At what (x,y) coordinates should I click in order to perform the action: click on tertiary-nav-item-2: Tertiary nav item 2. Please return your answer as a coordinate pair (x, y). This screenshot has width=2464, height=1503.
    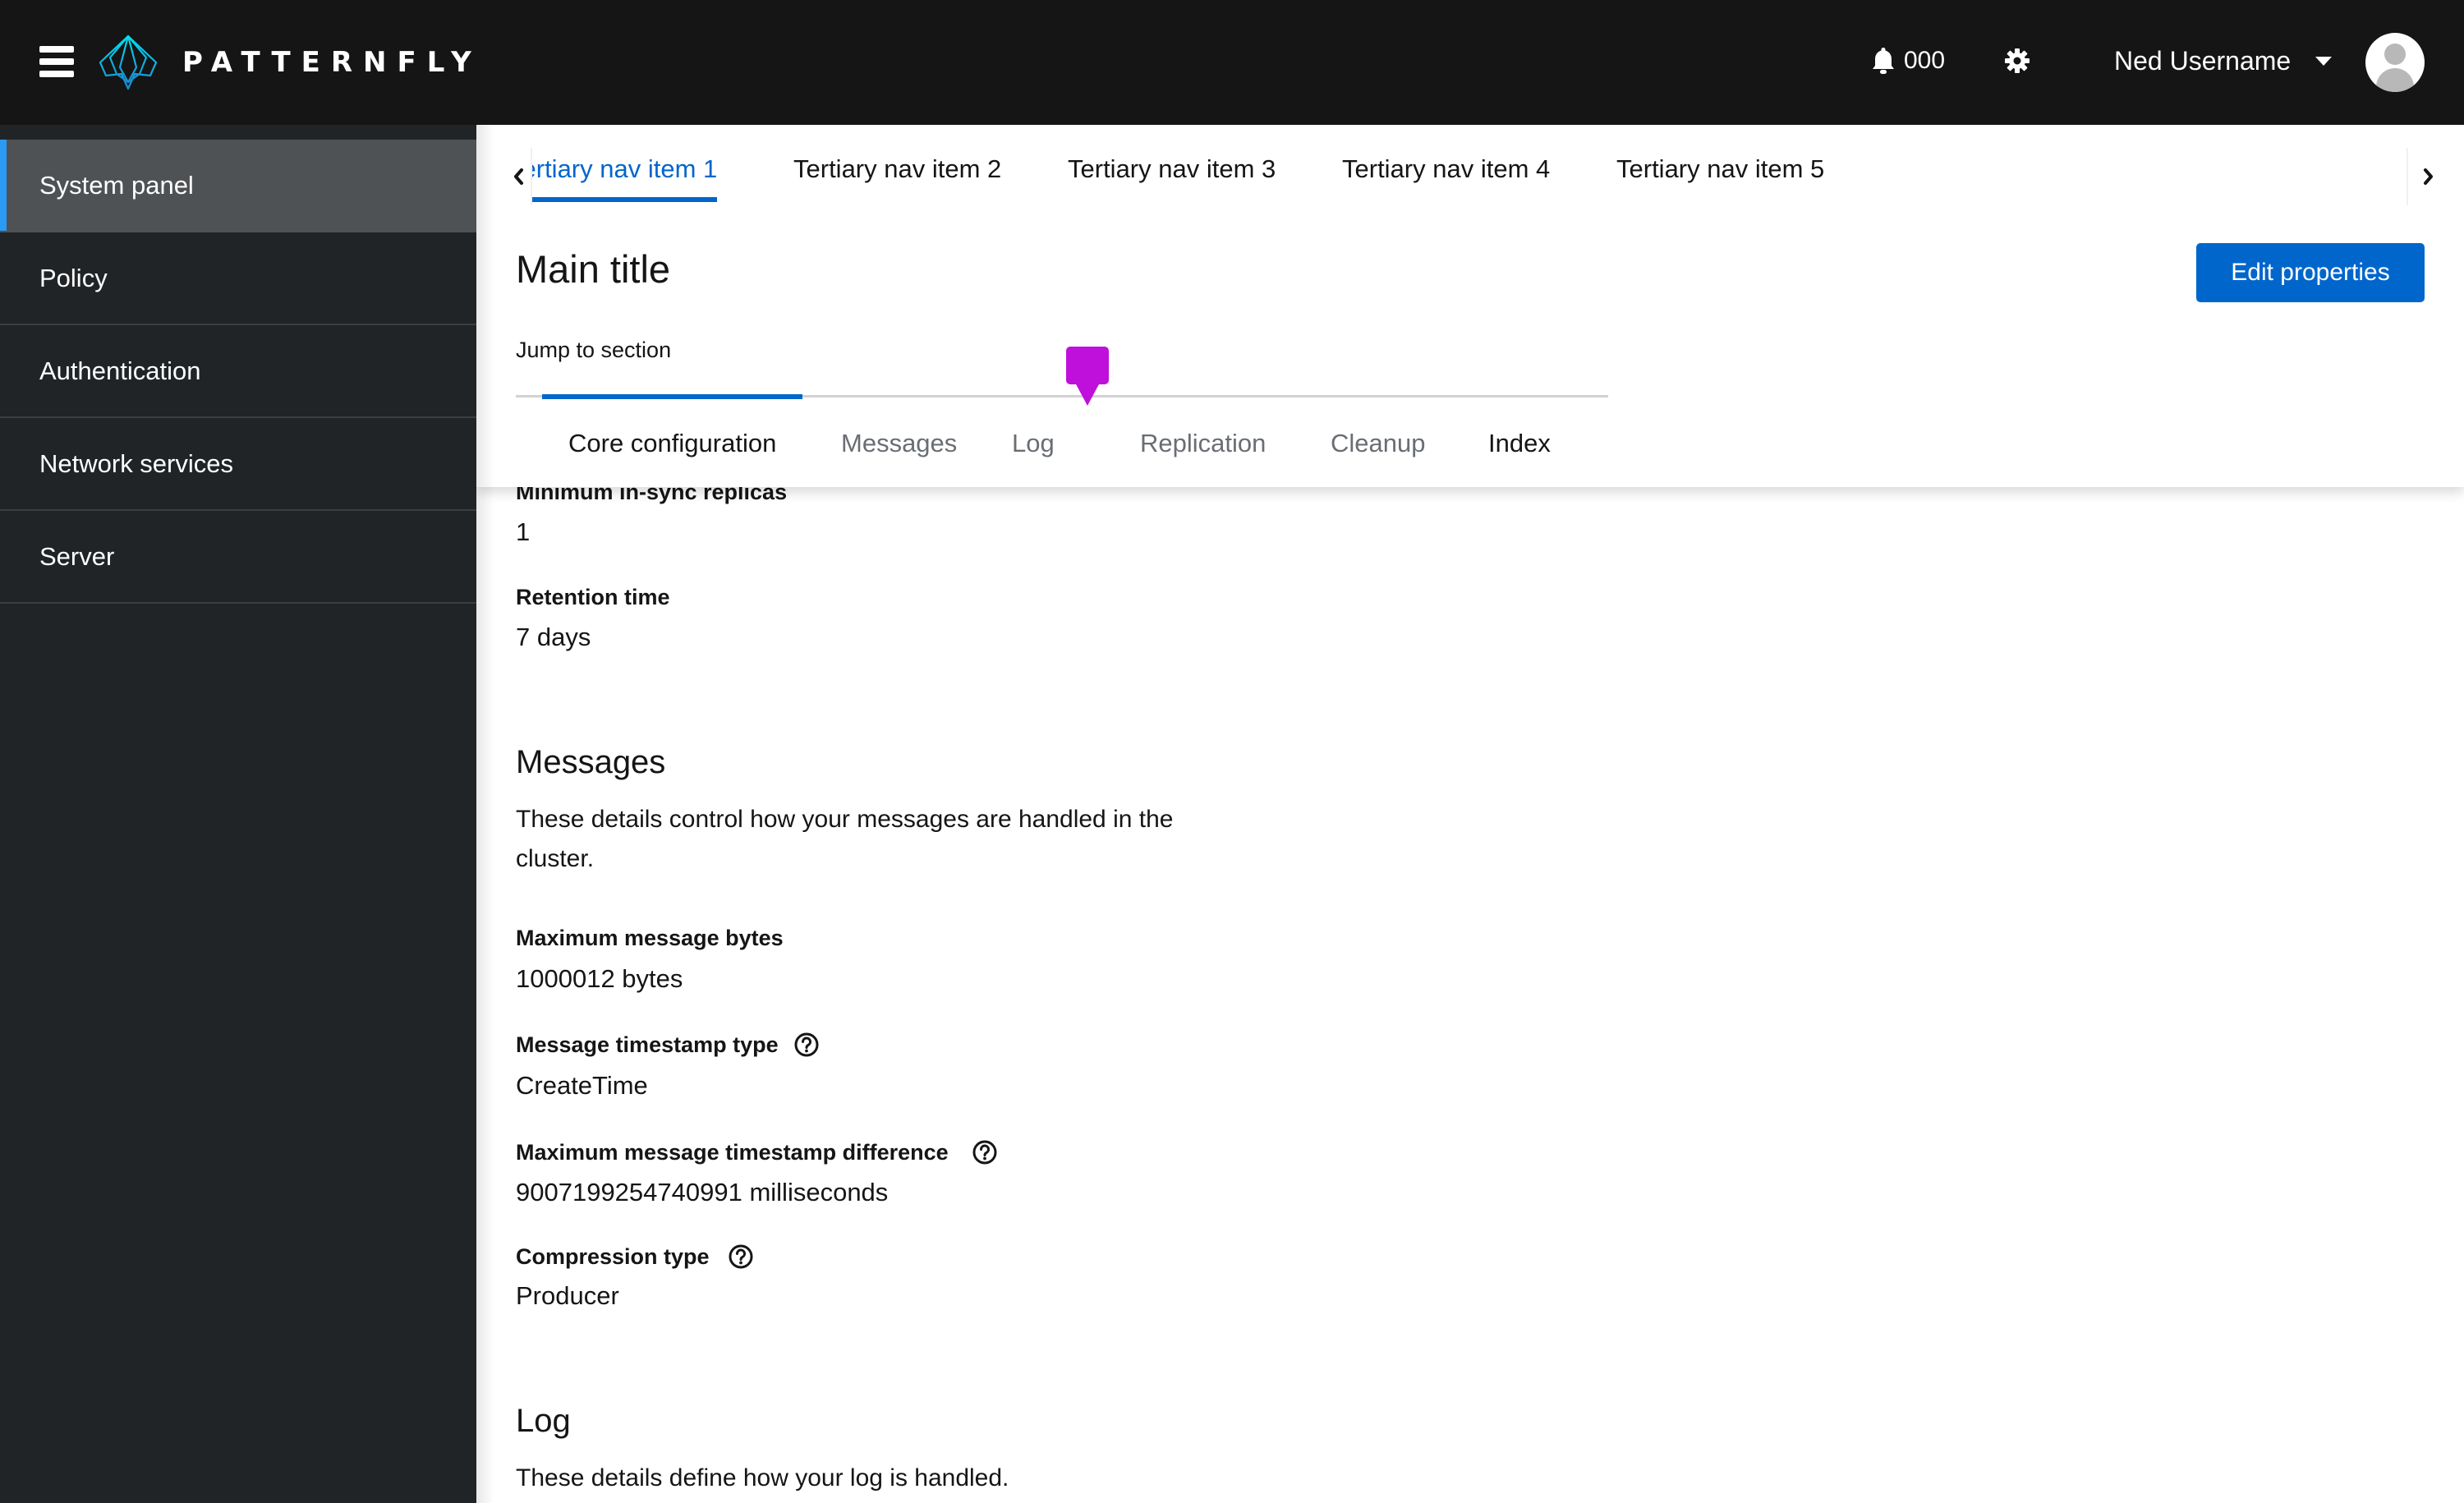
    Looking at the image, I should click on (897, 176).